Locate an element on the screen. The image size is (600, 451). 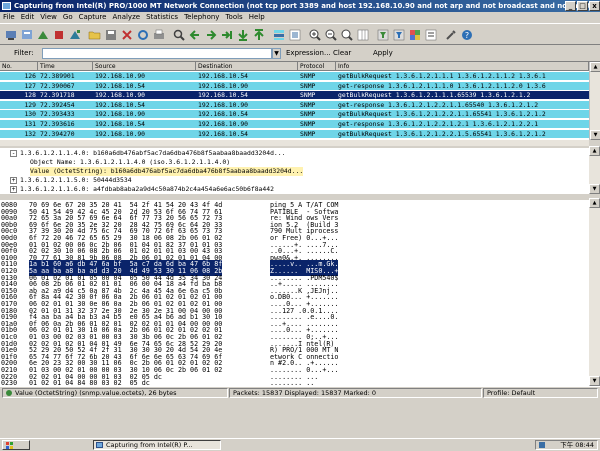
display-filters-icon is located at coordinates (398, 34).